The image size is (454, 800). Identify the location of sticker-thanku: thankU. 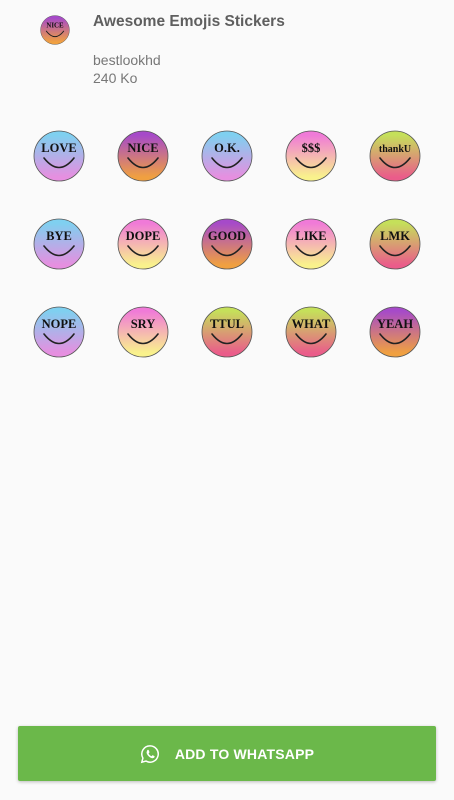
(395, 156).